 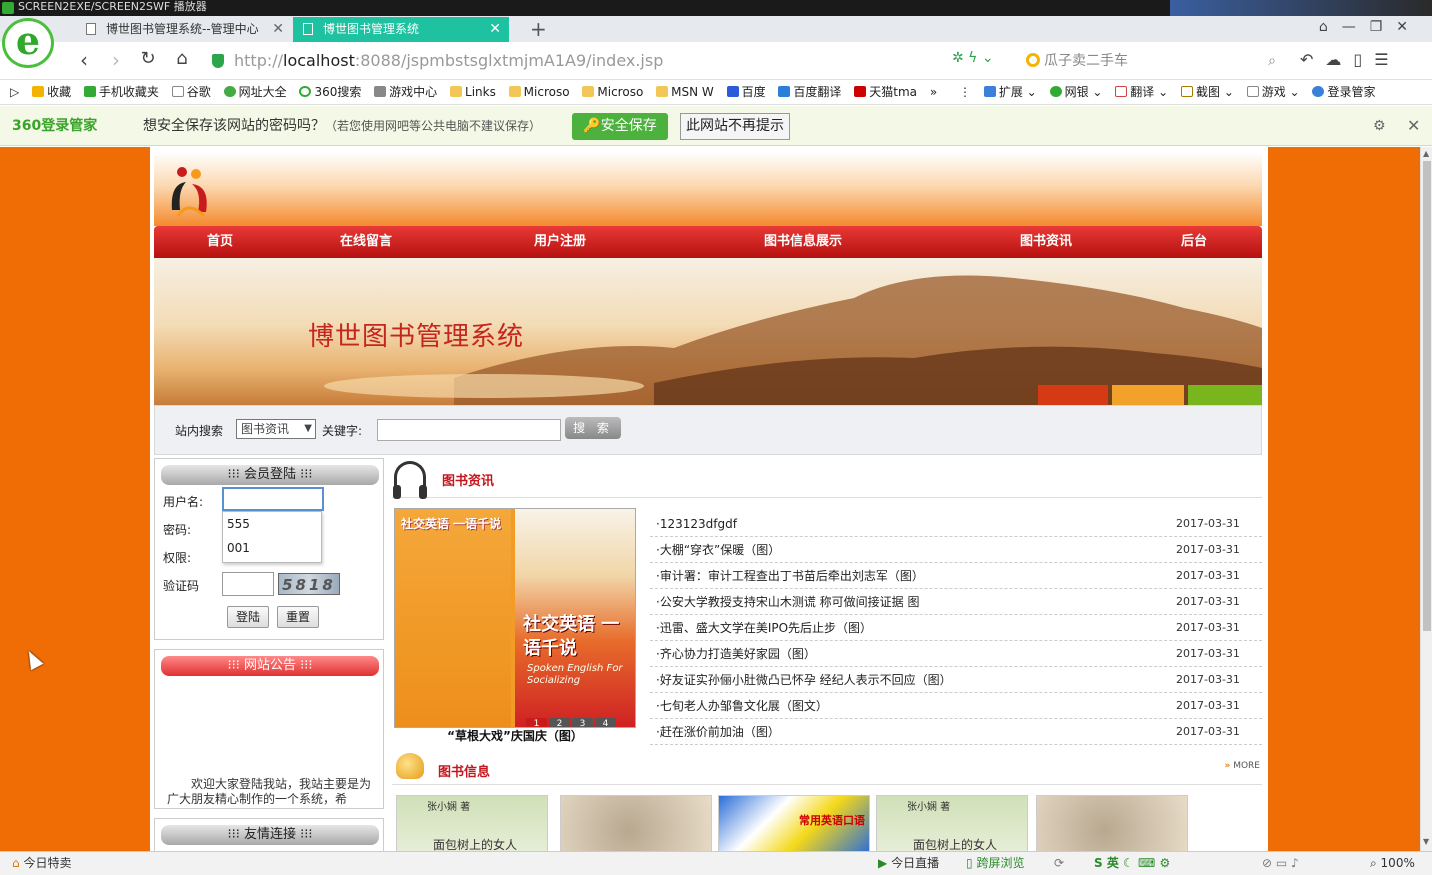 What do you see at coordinates (51, 92) in the screenshot?
I see `bookmark-favorites: 收藏` at bounding box center [51, 92].